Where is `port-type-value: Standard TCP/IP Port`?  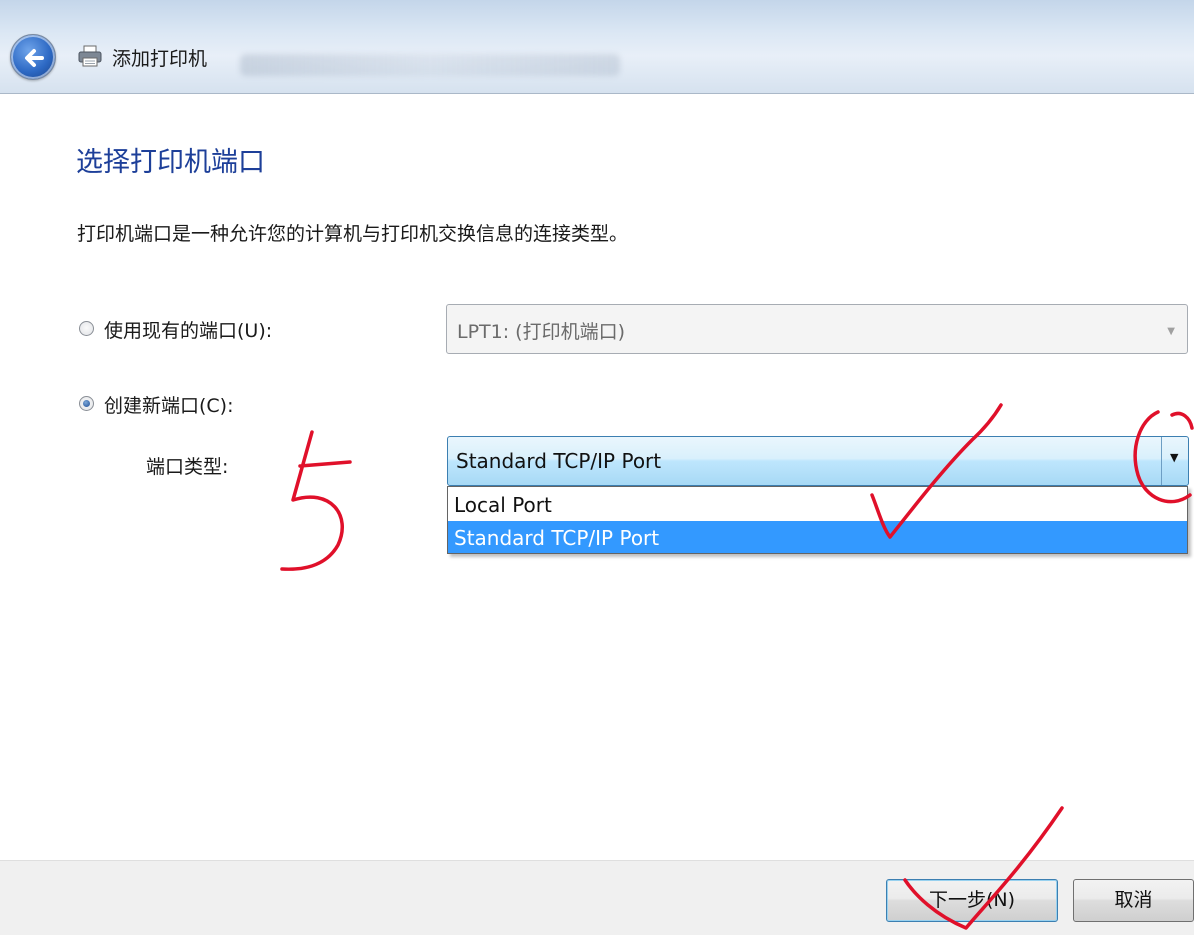
port-type-value: Standard TCP/IP Port is located at coordinates (559, 461).